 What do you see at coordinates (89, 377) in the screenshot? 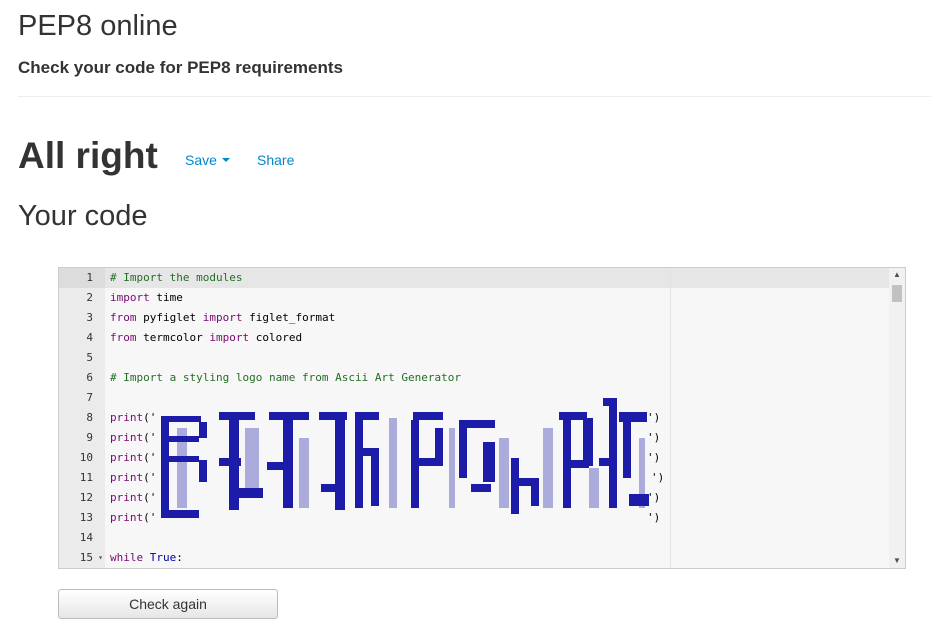
I see `line-number-text: 6` at bounding box center [89, 377].